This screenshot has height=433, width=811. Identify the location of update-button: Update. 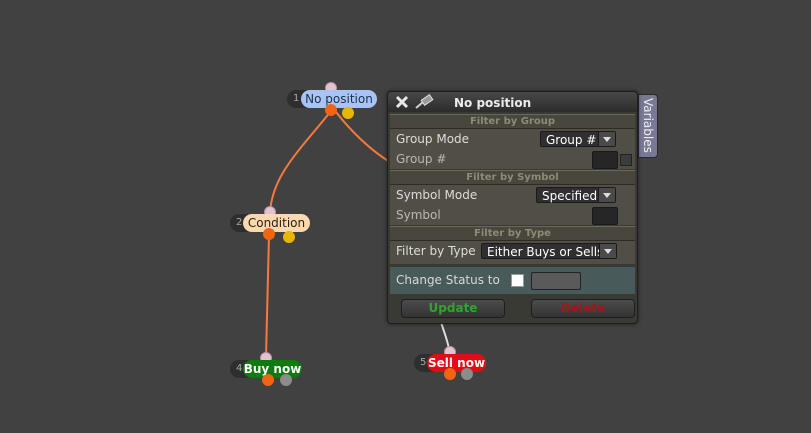
(453, 308).